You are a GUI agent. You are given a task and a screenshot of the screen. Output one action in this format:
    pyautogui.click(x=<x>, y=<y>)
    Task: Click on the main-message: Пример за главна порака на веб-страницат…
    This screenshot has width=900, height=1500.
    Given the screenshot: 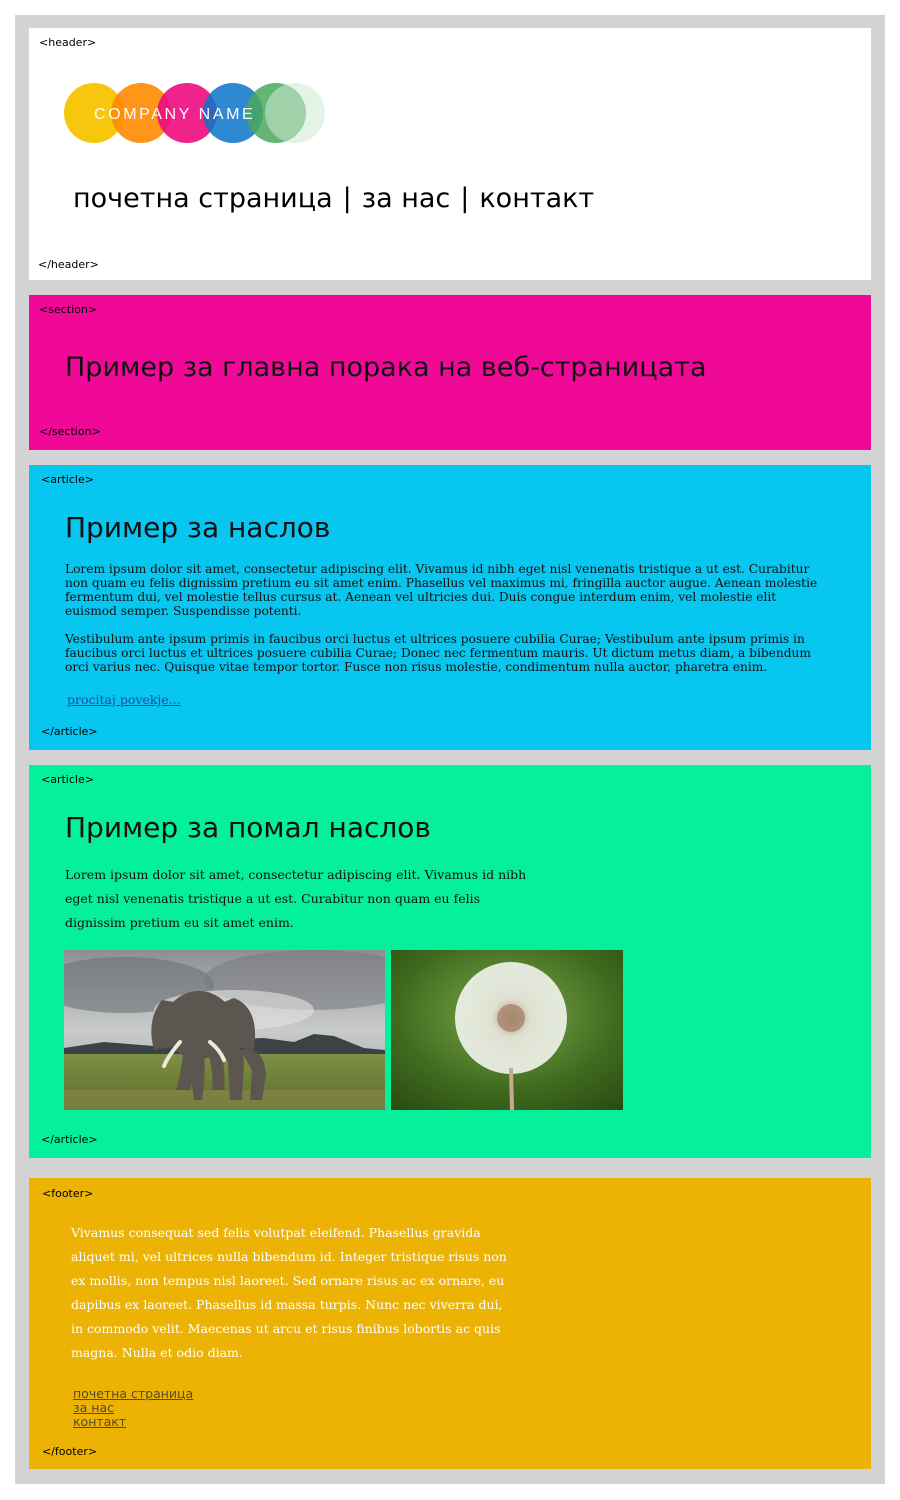 What is the action you would take?
    pyautogui.click(x=386, y=367)
    